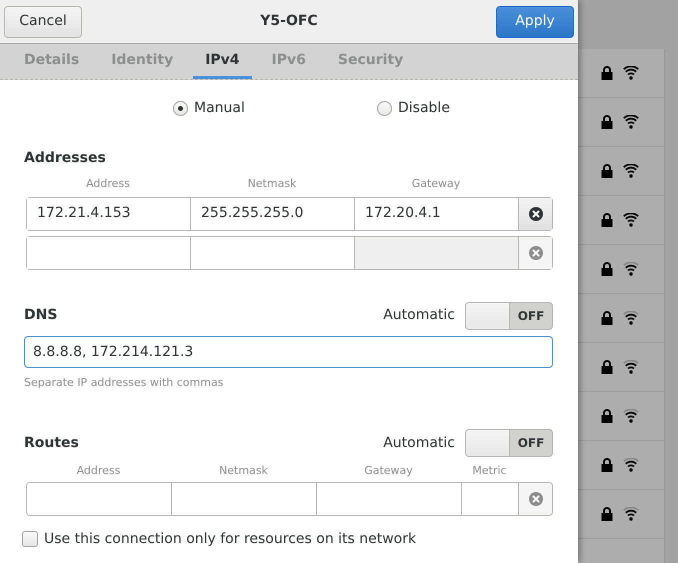  What do you see at coordinates (41, 315) in the screenshot?
I see `section-heading: DNS` at bounding box center [41, 315].